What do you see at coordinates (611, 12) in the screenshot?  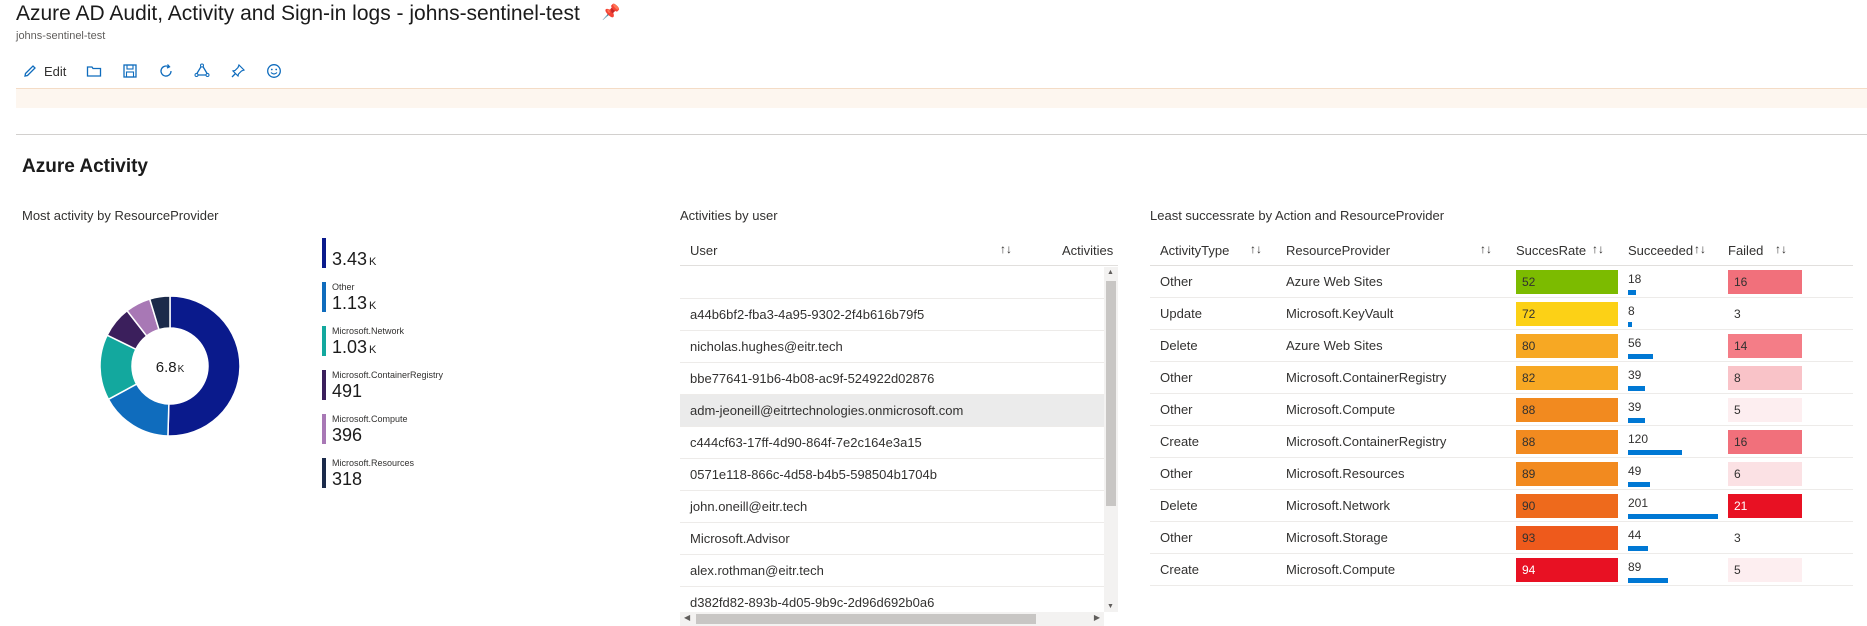 I see `pin-icon: 📌` at bounding box center [611, 12].